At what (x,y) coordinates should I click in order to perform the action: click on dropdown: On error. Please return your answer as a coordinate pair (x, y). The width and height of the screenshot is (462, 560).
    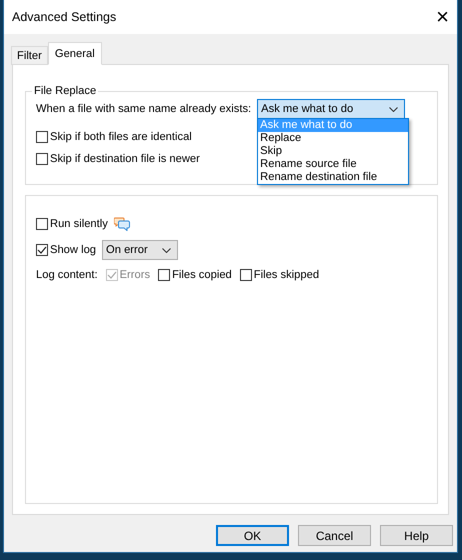
    Looking at the image, I should click on (140, 250).